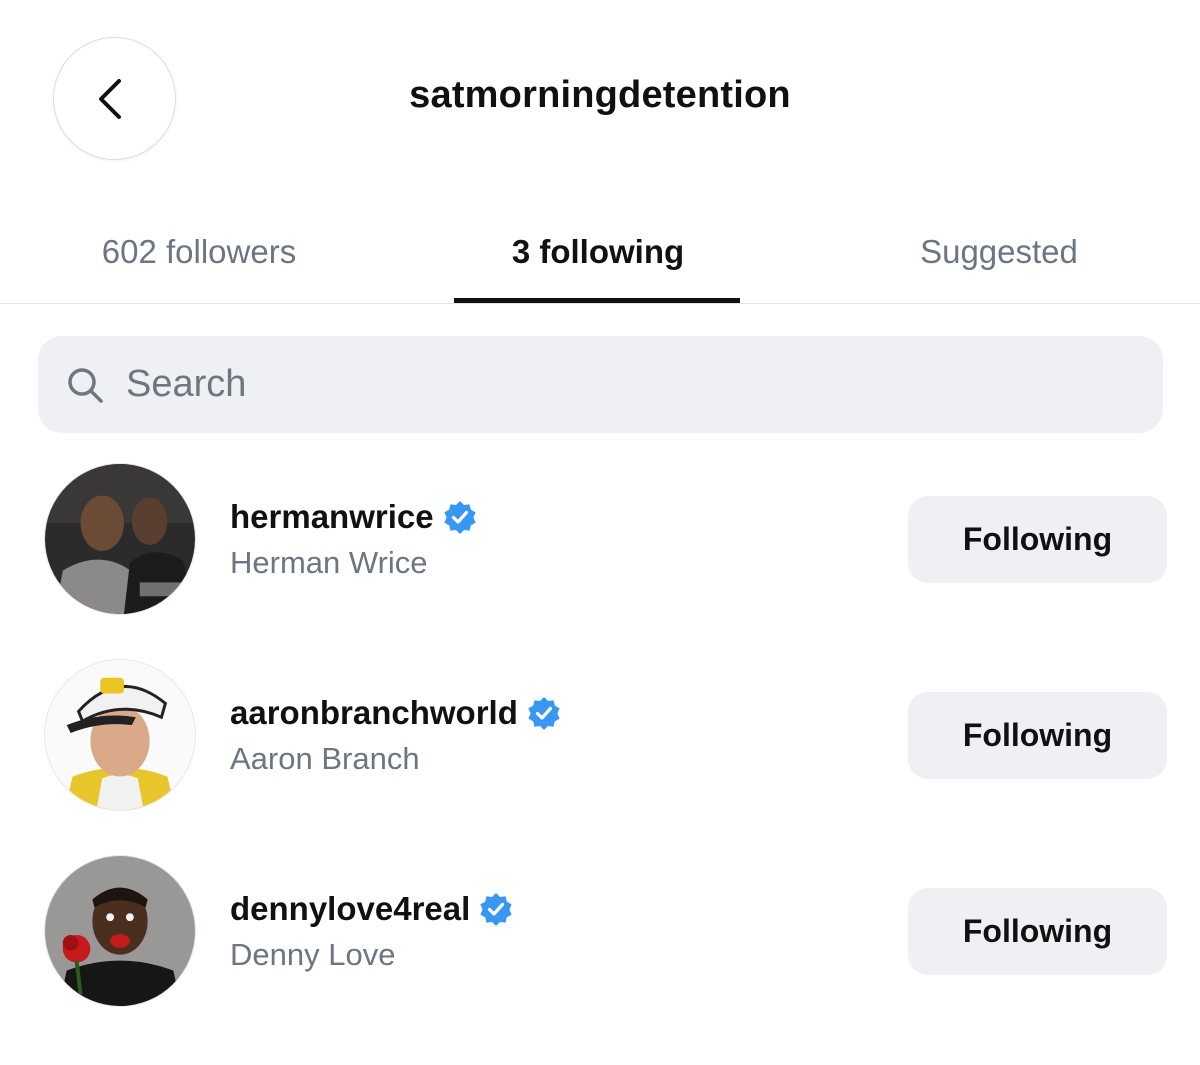 The image size is (1200, 1065). I want to click on tab-suggested: Suggested, so click(999, 252).